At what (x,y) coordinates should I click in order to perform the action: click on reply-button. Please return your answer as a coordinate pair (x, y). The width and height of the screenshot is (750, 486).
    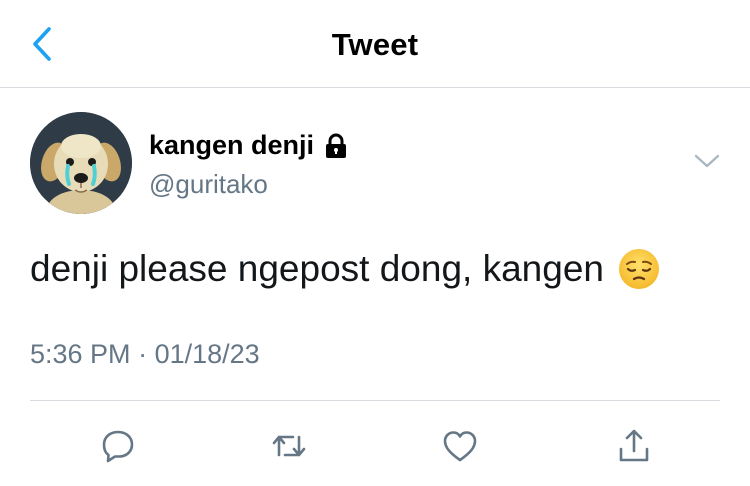
    Looking at the image, I should click on (118, 446).